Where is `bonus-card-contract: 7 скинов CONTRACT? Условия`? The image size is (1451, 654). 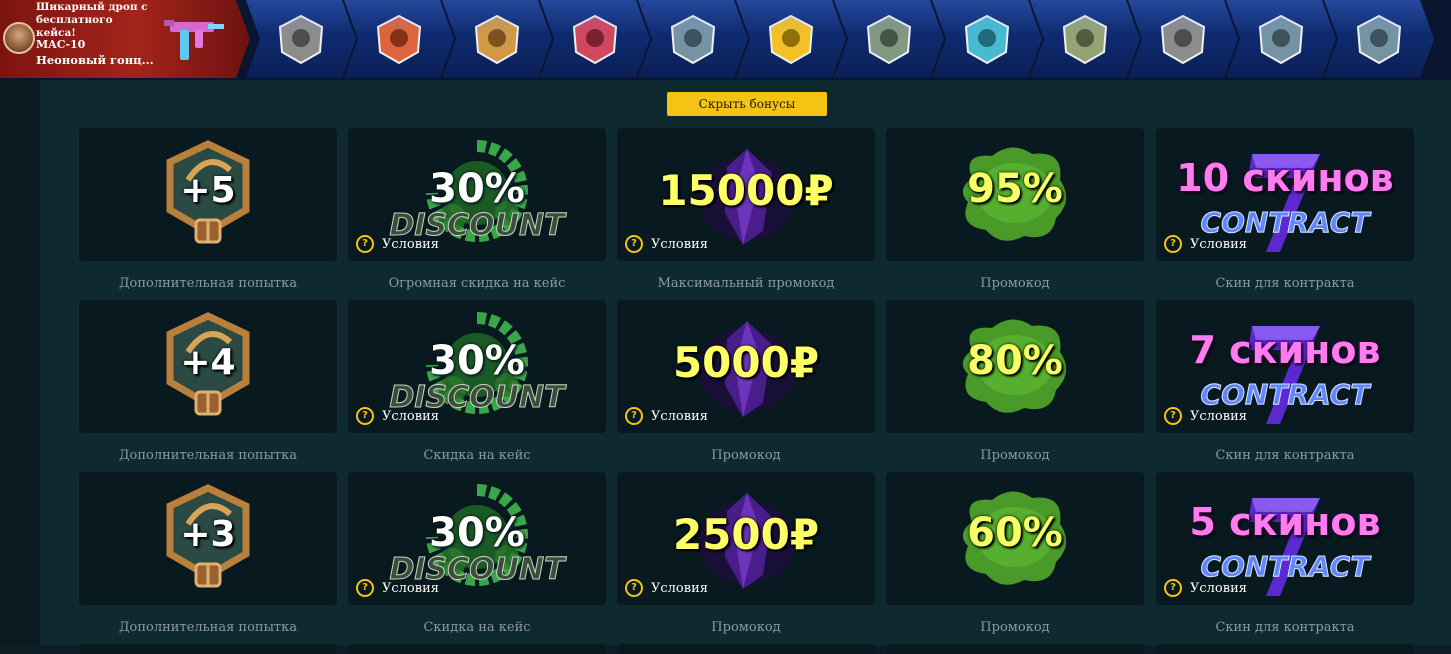 bonus-card-contract: 7 скинов CONTRACT? Условия is located at coordinates (1285, 366).